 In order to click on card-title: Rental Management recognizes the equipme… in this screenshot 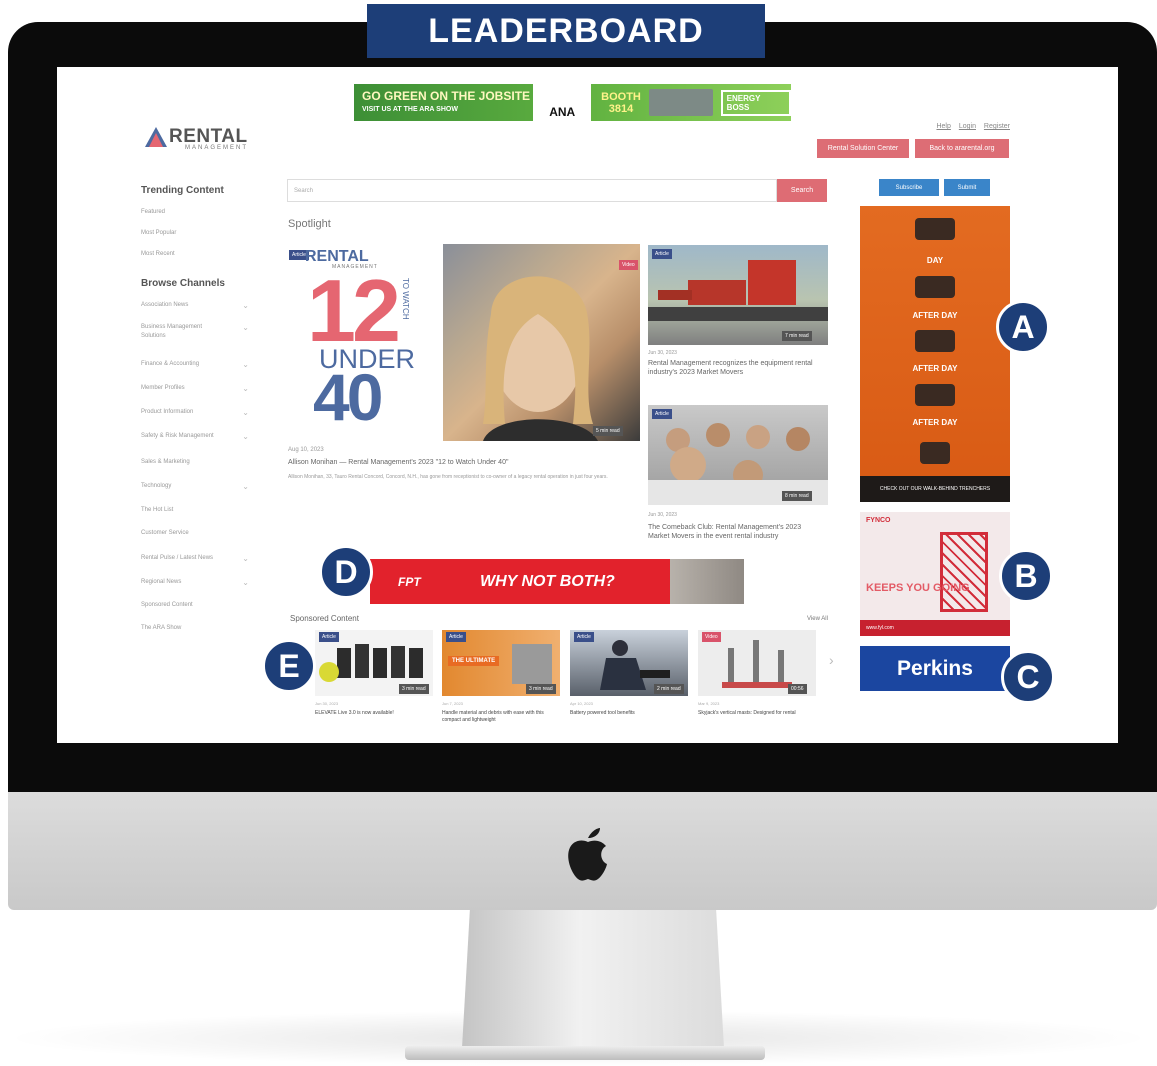, I will do `click(733, 368)`.